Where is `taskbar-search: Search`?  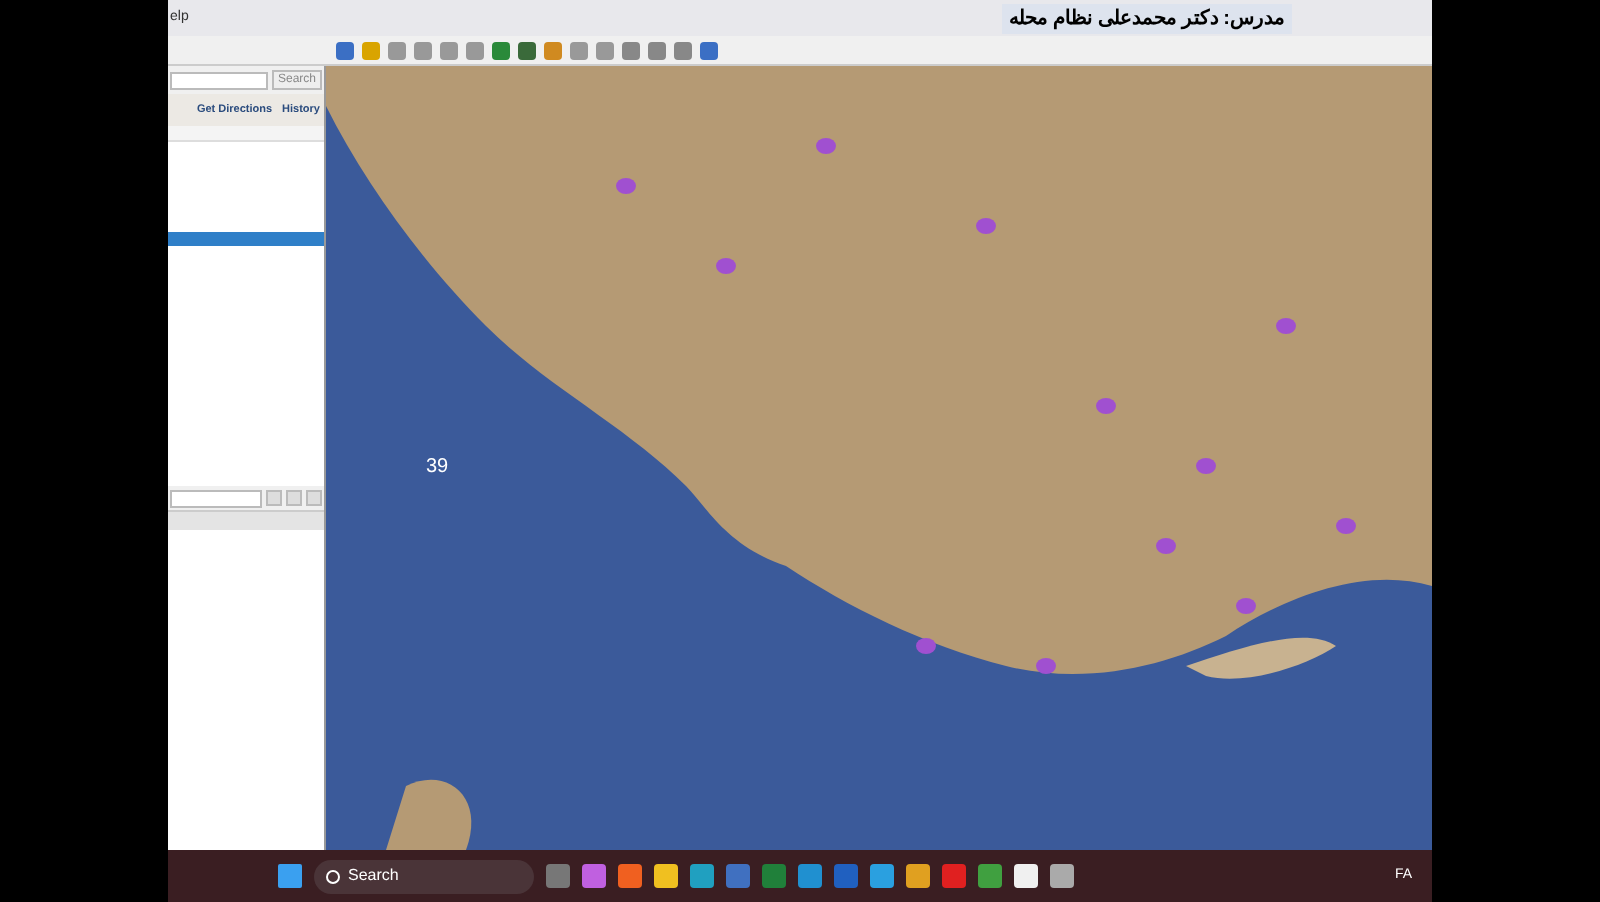
taskbar-search: Search is located at coordinates (424, 876).